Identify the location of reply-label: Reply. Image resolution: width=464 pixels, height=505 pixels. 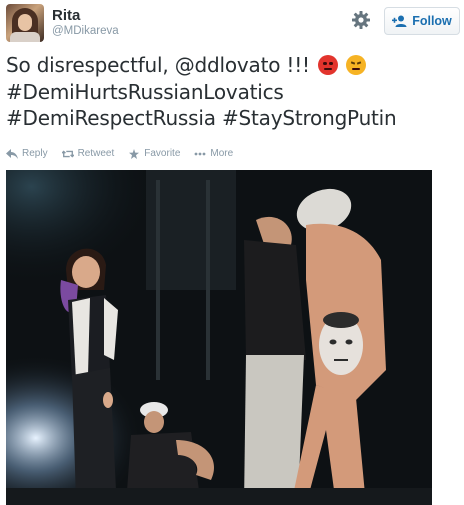
(35, 153).